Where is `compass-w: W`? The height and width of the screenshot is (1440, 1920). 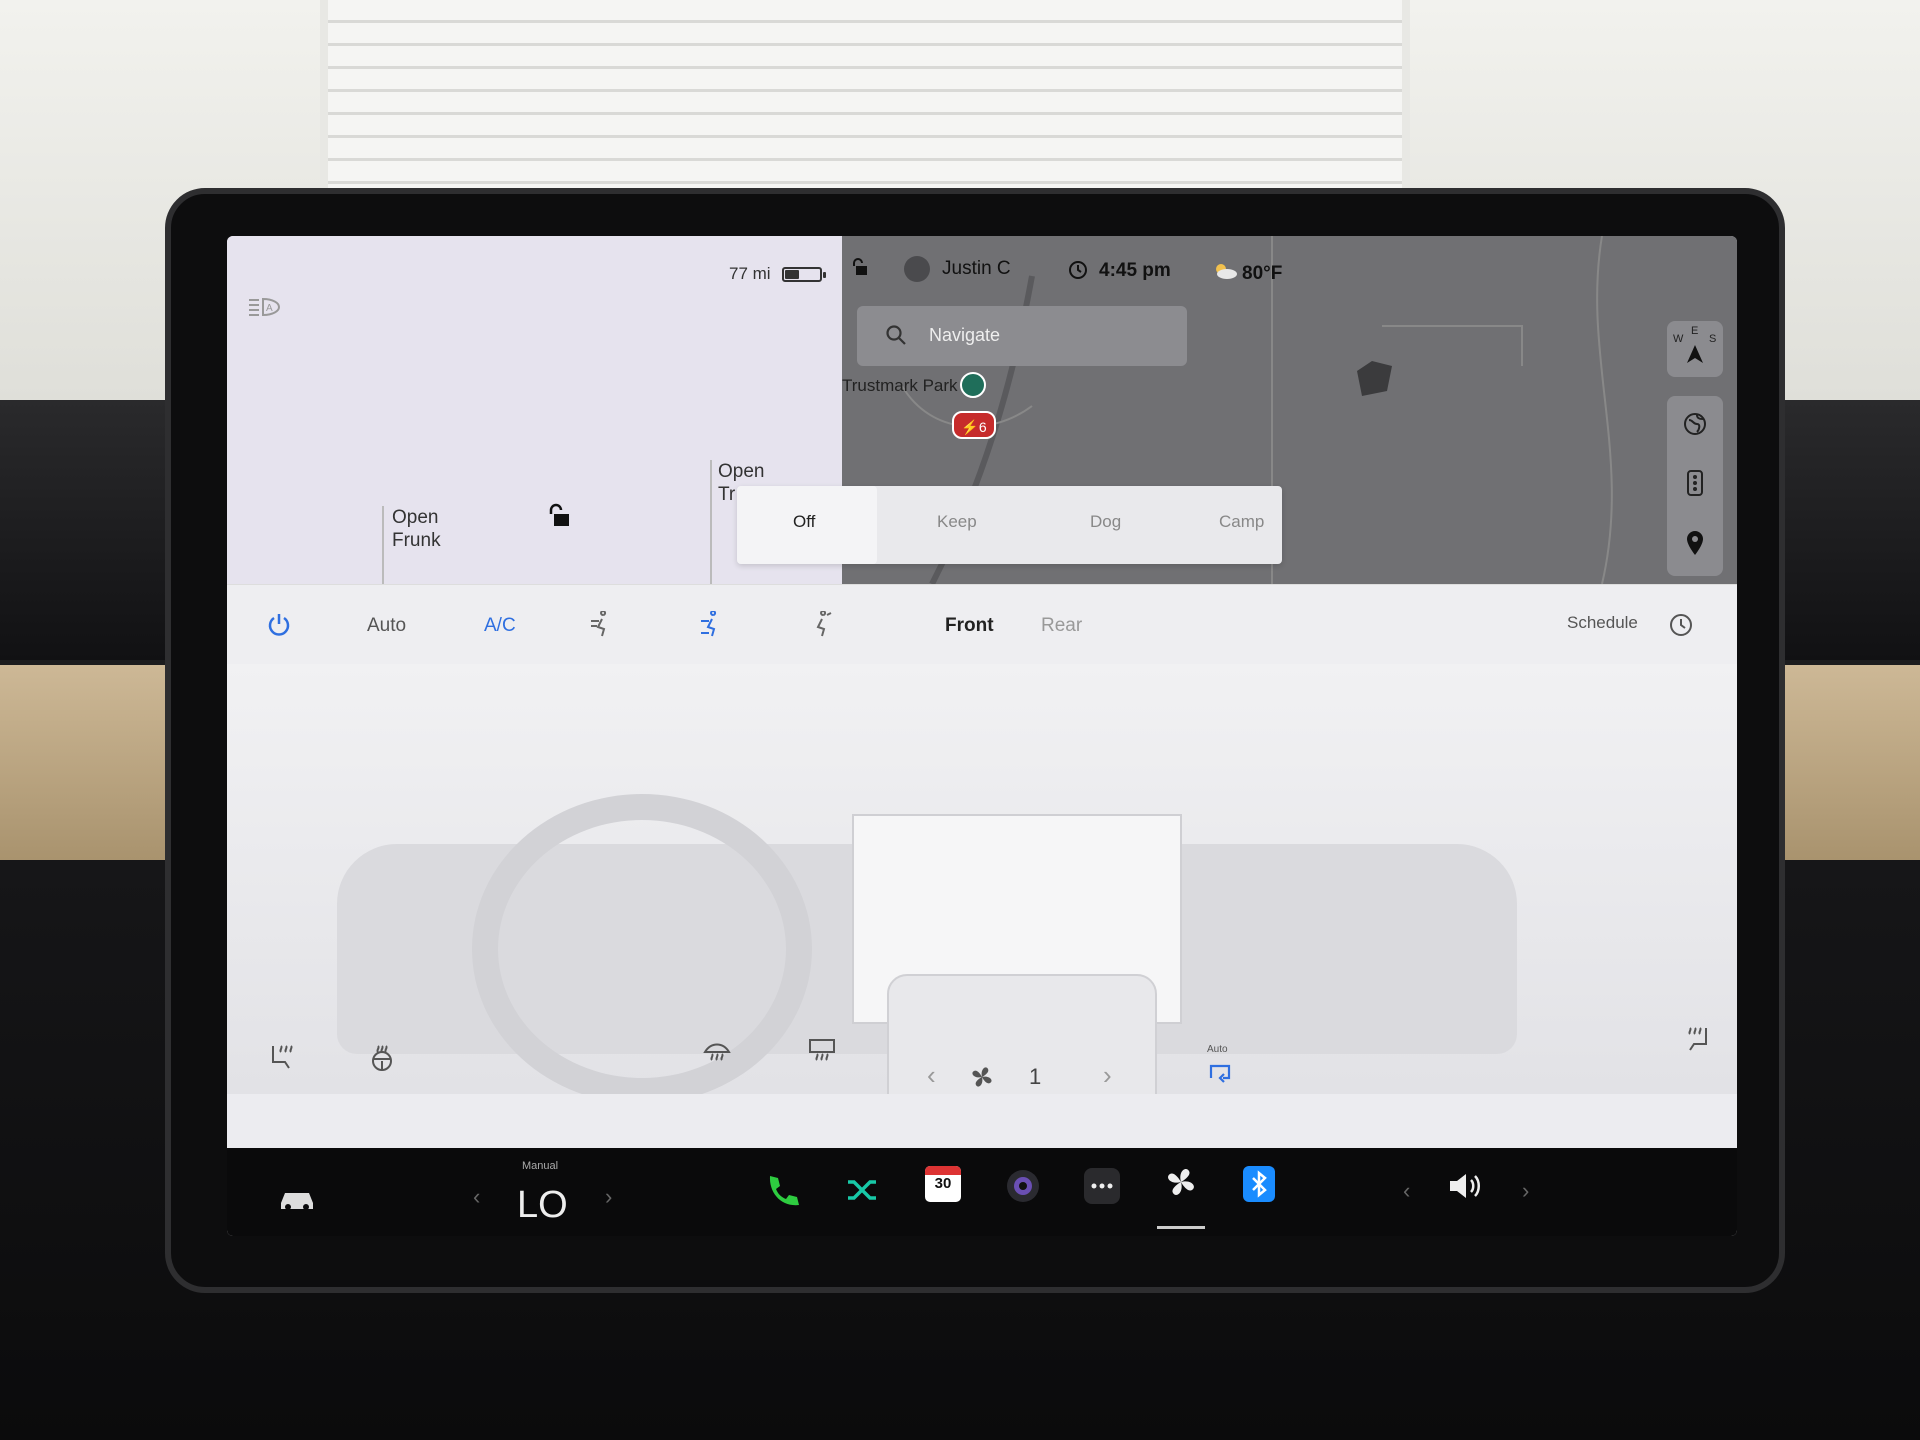 compass-w: W is located at coordinates (1678, 339).